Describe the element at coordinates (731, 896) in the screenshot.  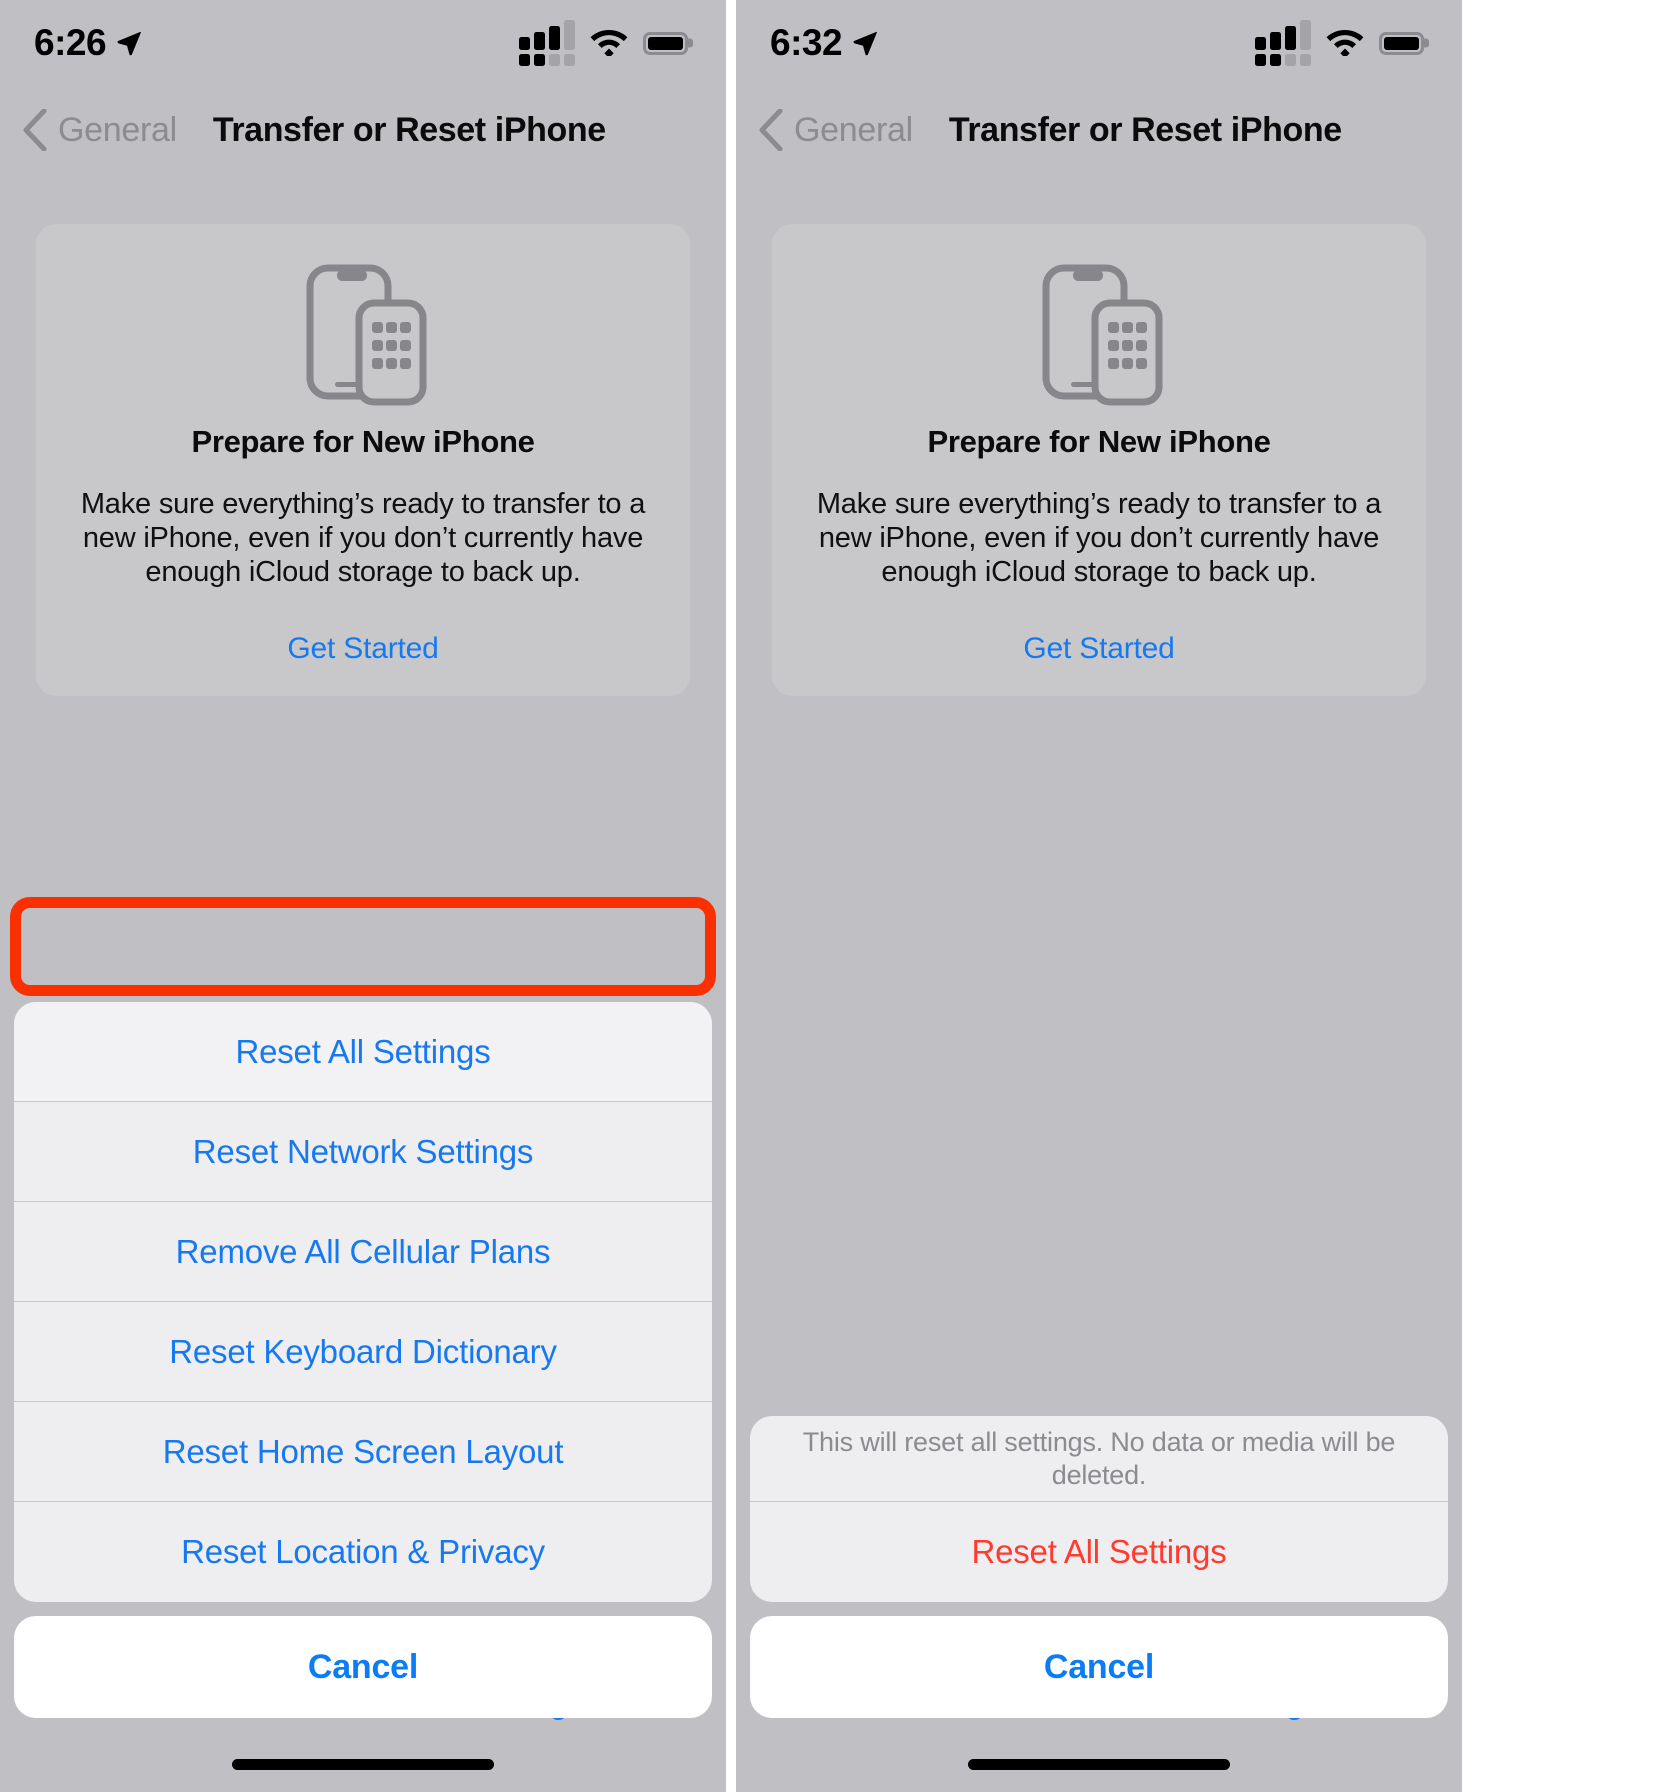
I see `panel-divider` at that location.